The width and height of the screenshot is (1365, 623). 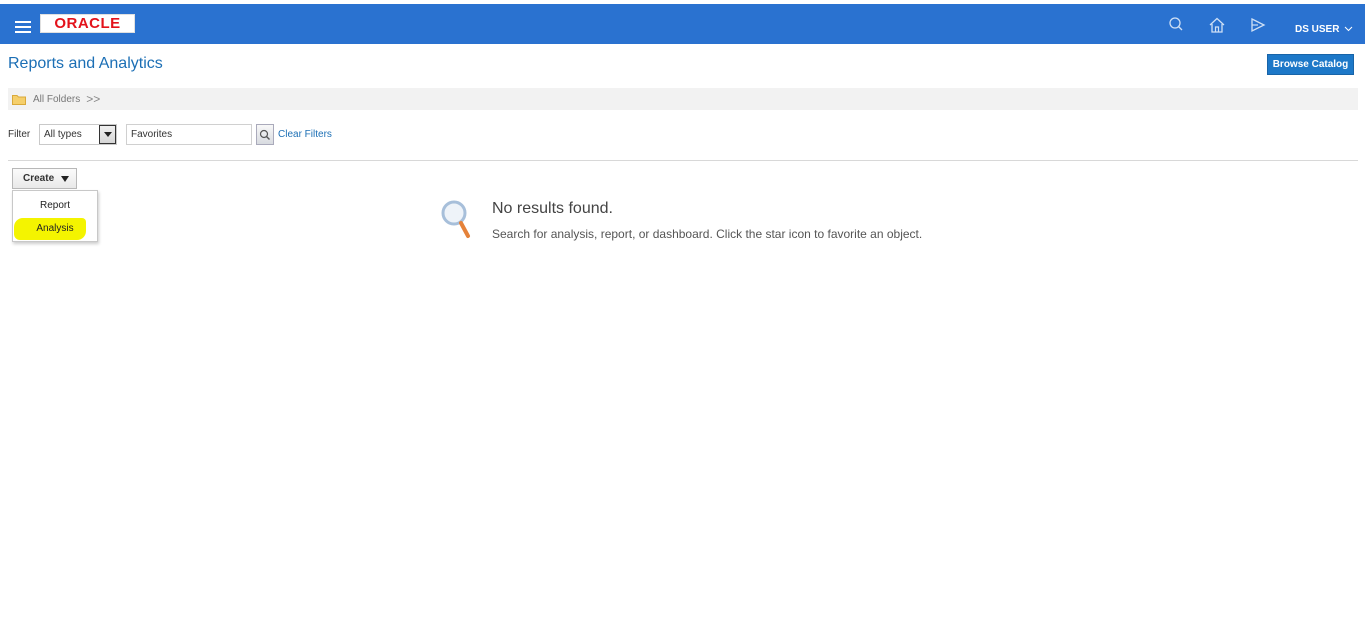 I want to click on create-button-label: Create, so click(x=39, y=178).